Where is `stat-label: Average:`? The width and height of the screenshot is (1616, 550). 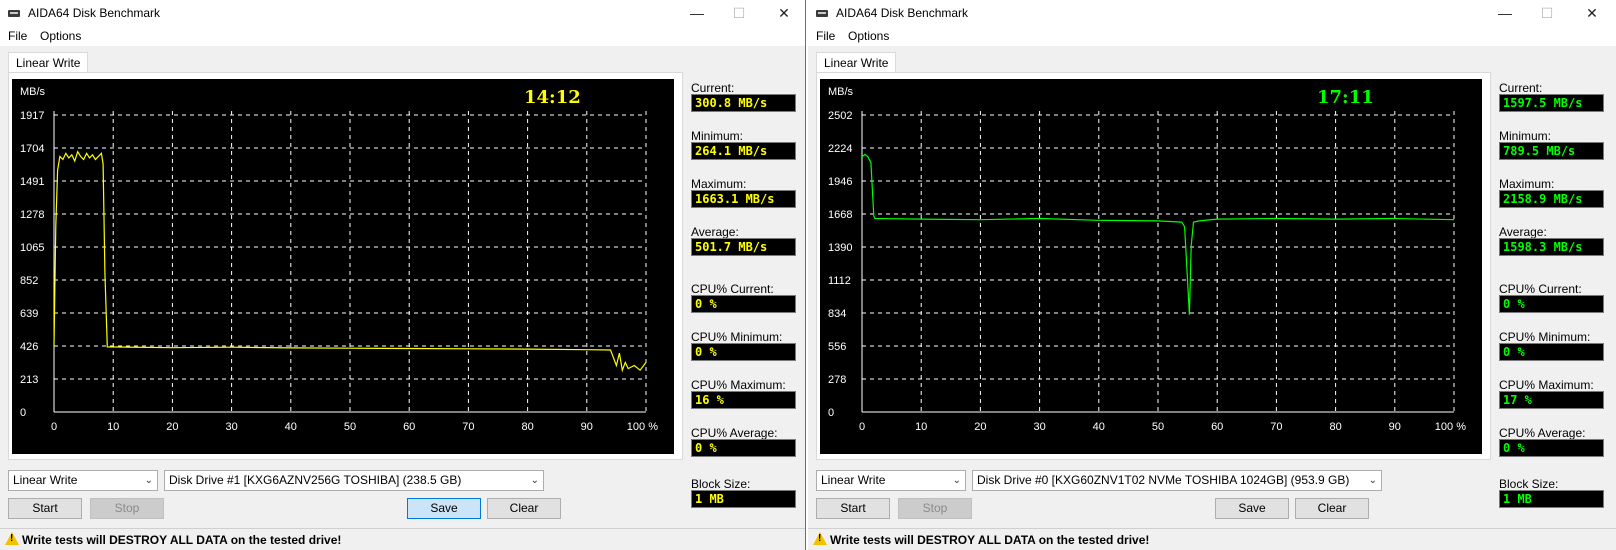 stat-label: Average: is located at coordinates (715, 232).